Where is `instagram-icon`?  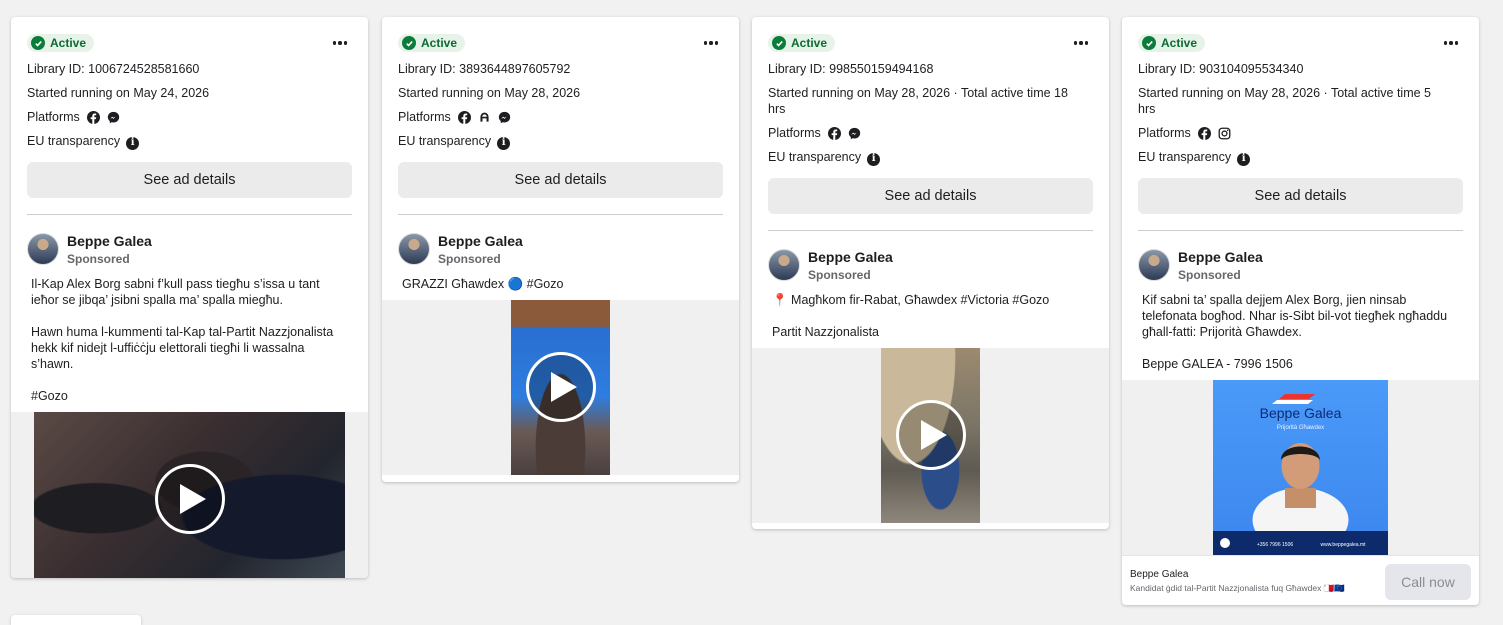 instagram-icon is located at coordinates (1224, 133).